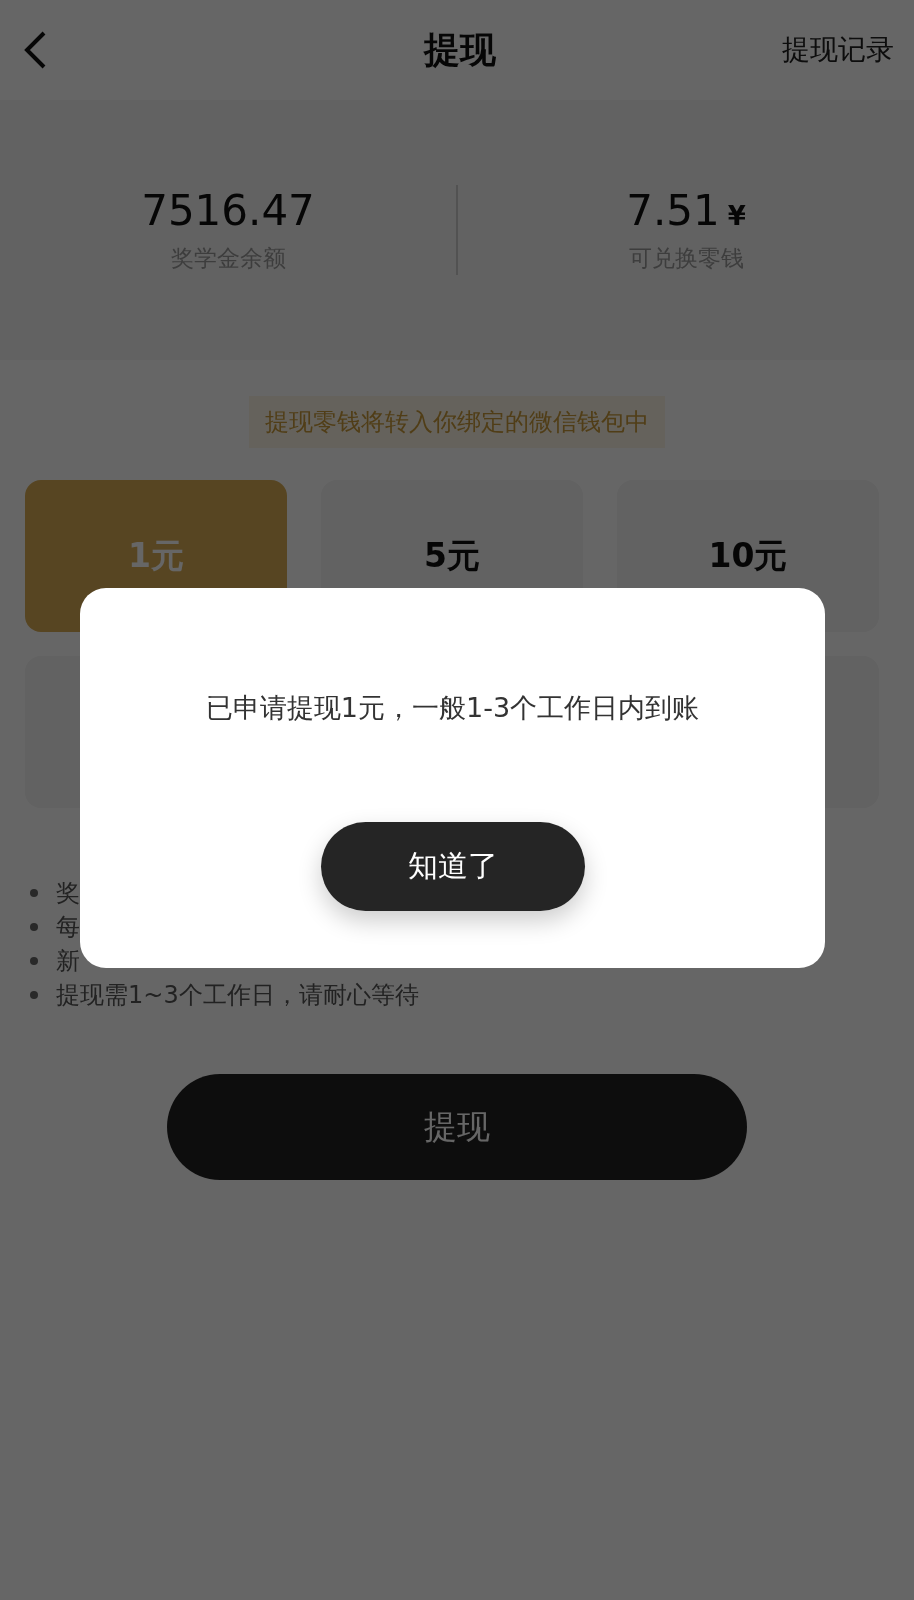 This screenshot has height=1600, width=914. I want to click on back-icon, so click(35, 50).